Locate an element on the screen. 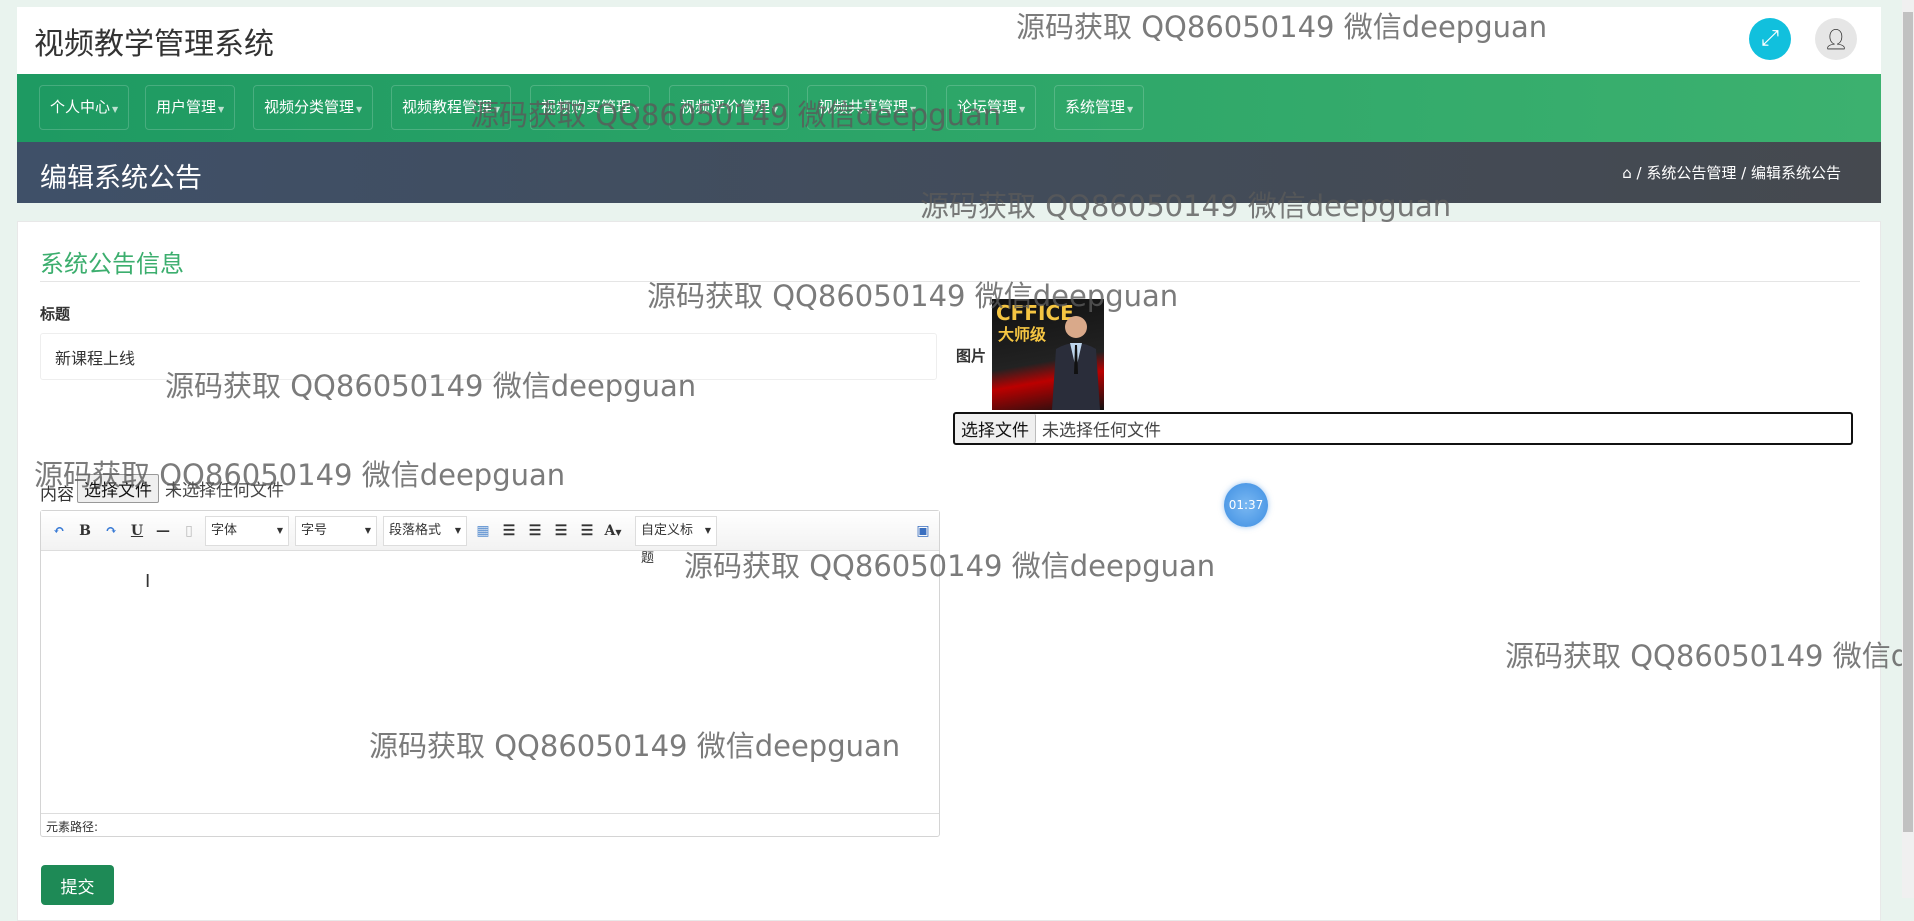 This screenshot has height=921, width=1914. nav-label: 视频分类管理 is located at coordinates (309, 107).